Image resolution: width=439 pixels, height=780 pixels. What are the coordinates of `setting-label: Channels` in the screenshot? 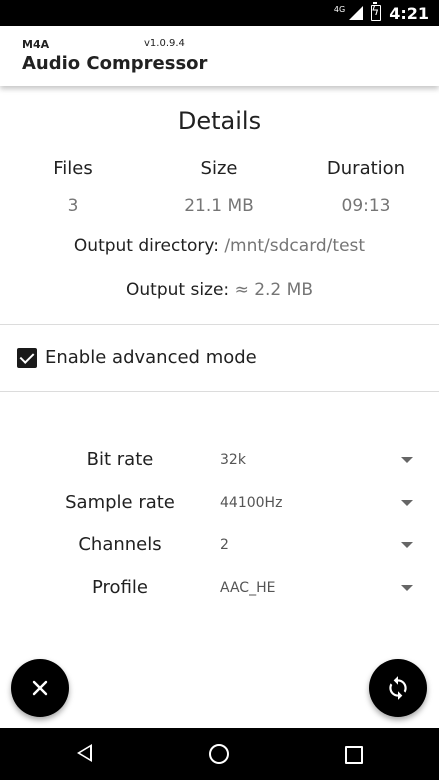 It's located at (120, 544).